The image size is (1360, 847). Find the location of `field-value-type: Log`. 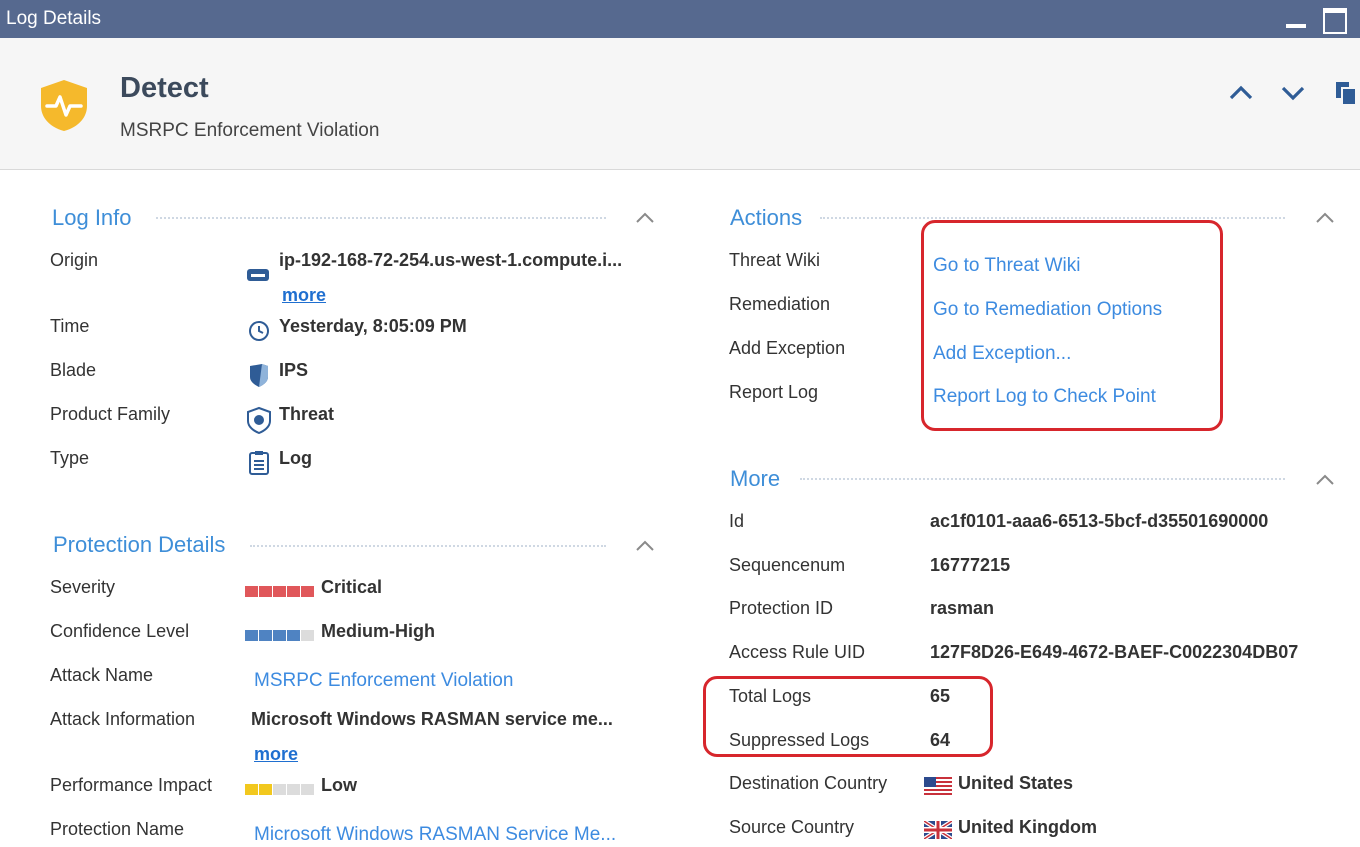

field-value-type: Log is located at coordinates (295, 458).